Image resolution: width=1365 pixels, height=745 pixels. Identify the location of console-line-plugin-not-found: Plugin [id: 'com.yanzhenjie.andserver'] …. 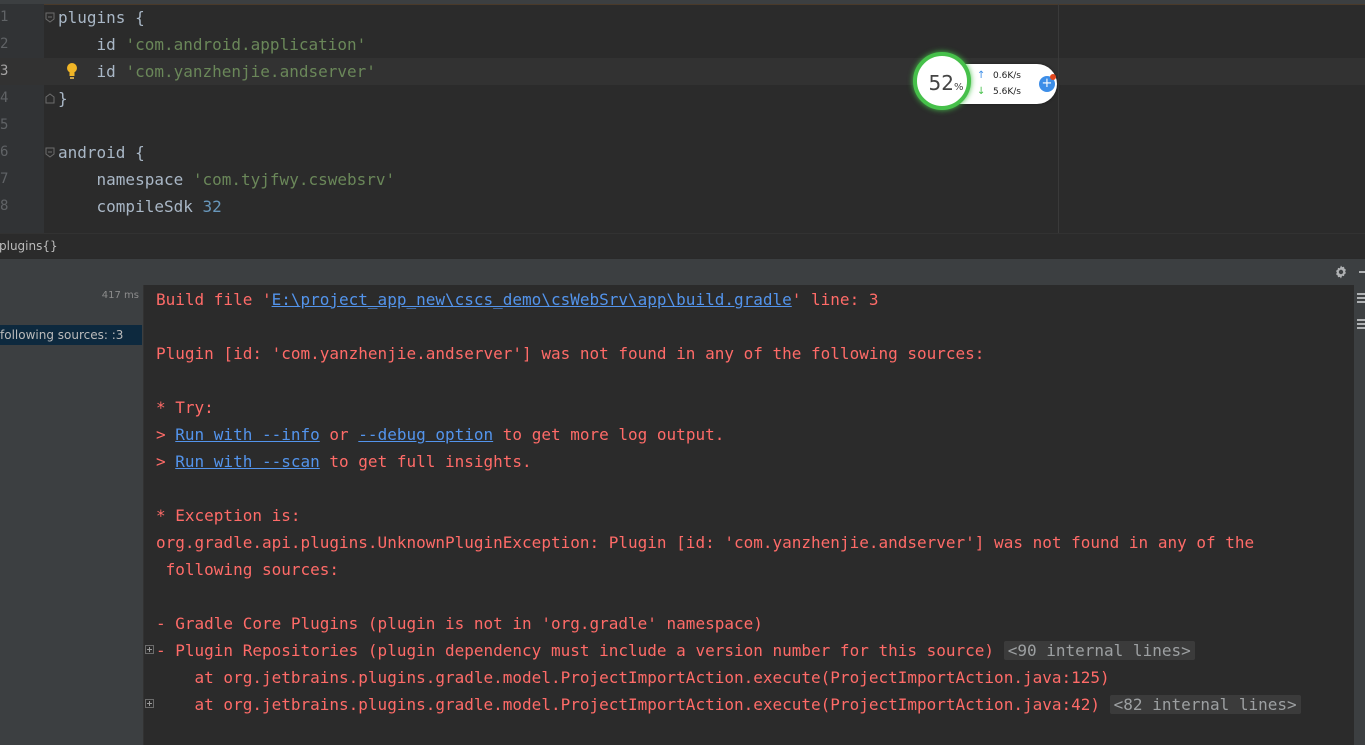
(570, 353).